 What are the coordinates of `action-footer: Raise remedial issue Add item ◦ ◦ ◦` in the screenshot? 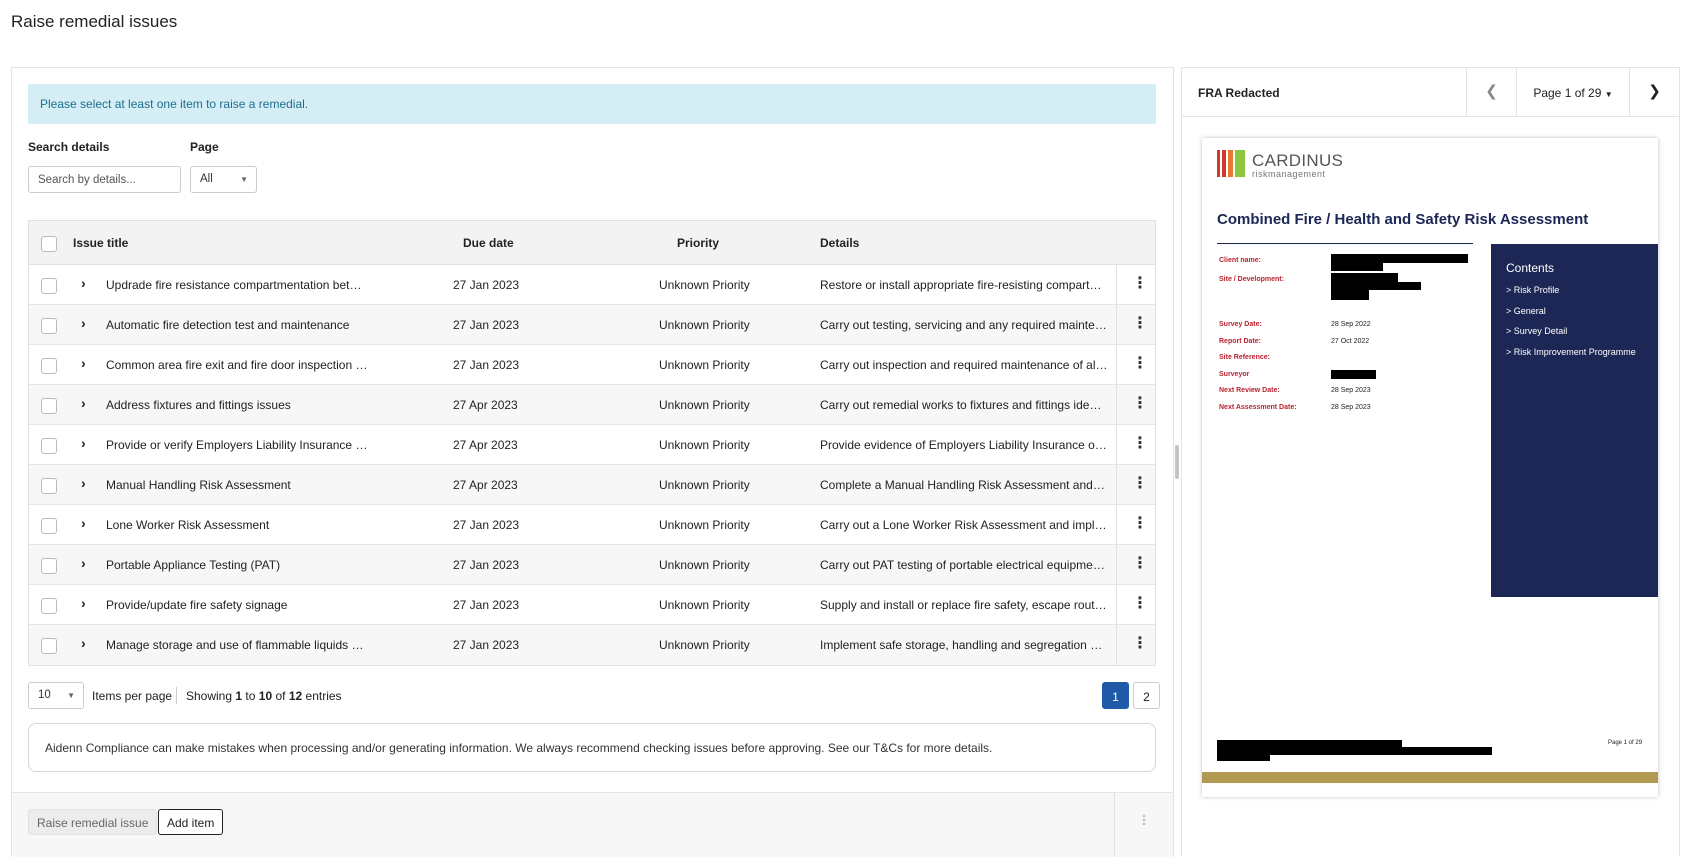 It's located at (592, 824).